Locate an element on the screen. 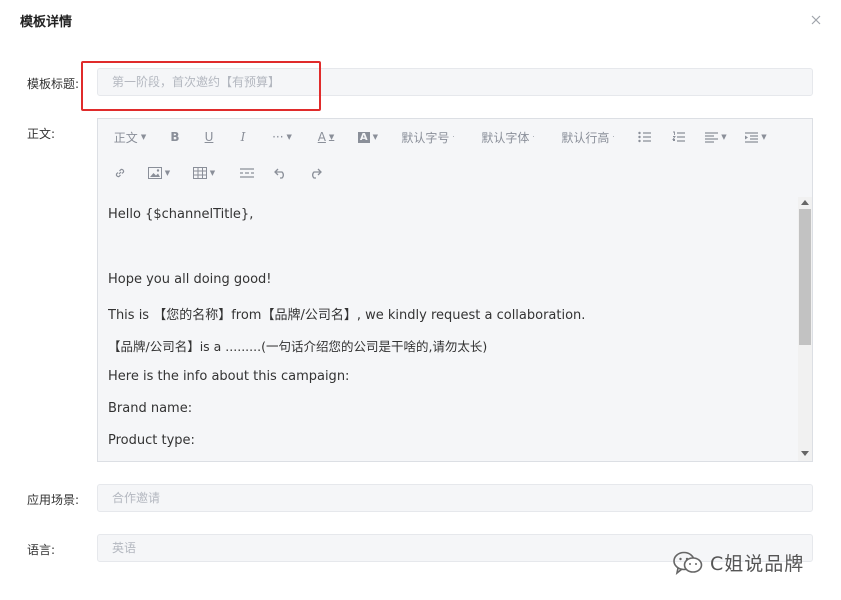 This screenshot has width=841, height=600. font-color-label: A is located at coordinates (321, 137).